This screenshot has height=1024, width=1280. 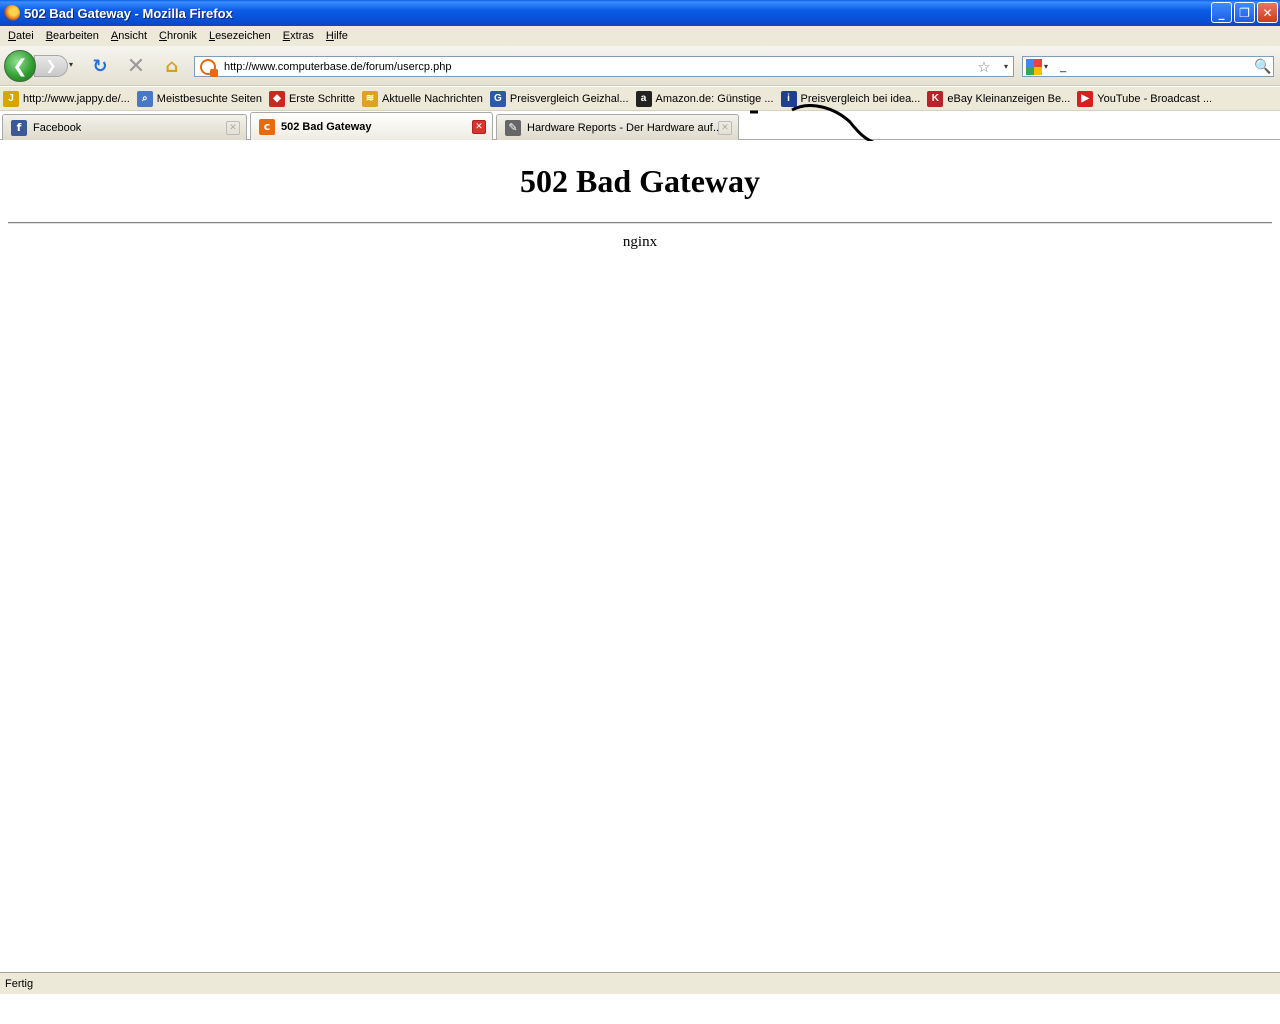 I want to click on engine-dropdown-icon: ▾, so click(x=1049, y=66).